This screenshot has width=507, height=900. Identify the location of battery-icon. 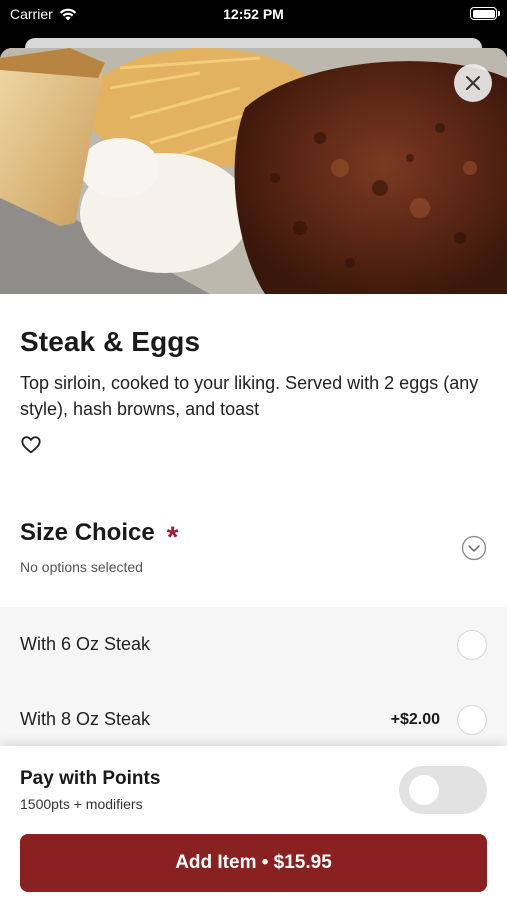
(485, 13).